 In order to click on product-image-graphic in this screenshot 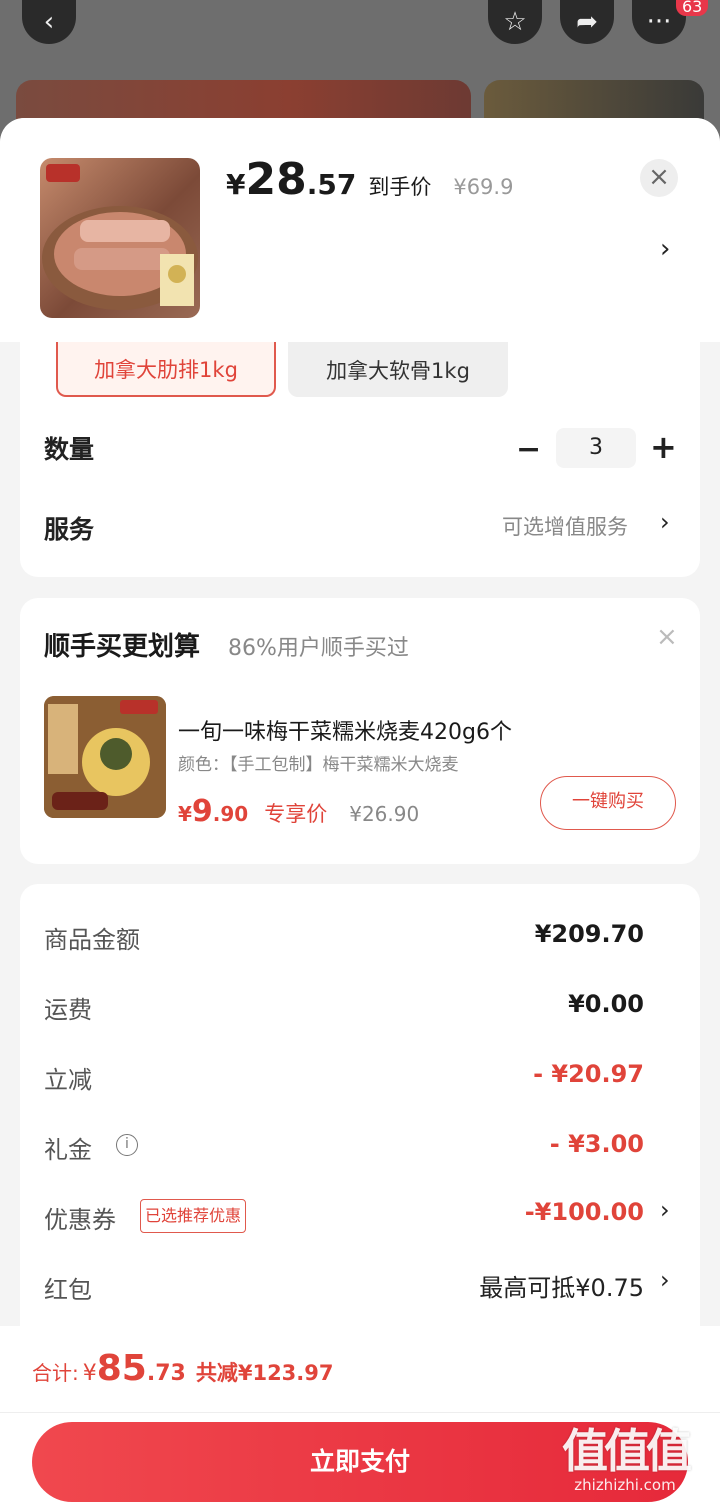, I will do `click(120, 237)`.